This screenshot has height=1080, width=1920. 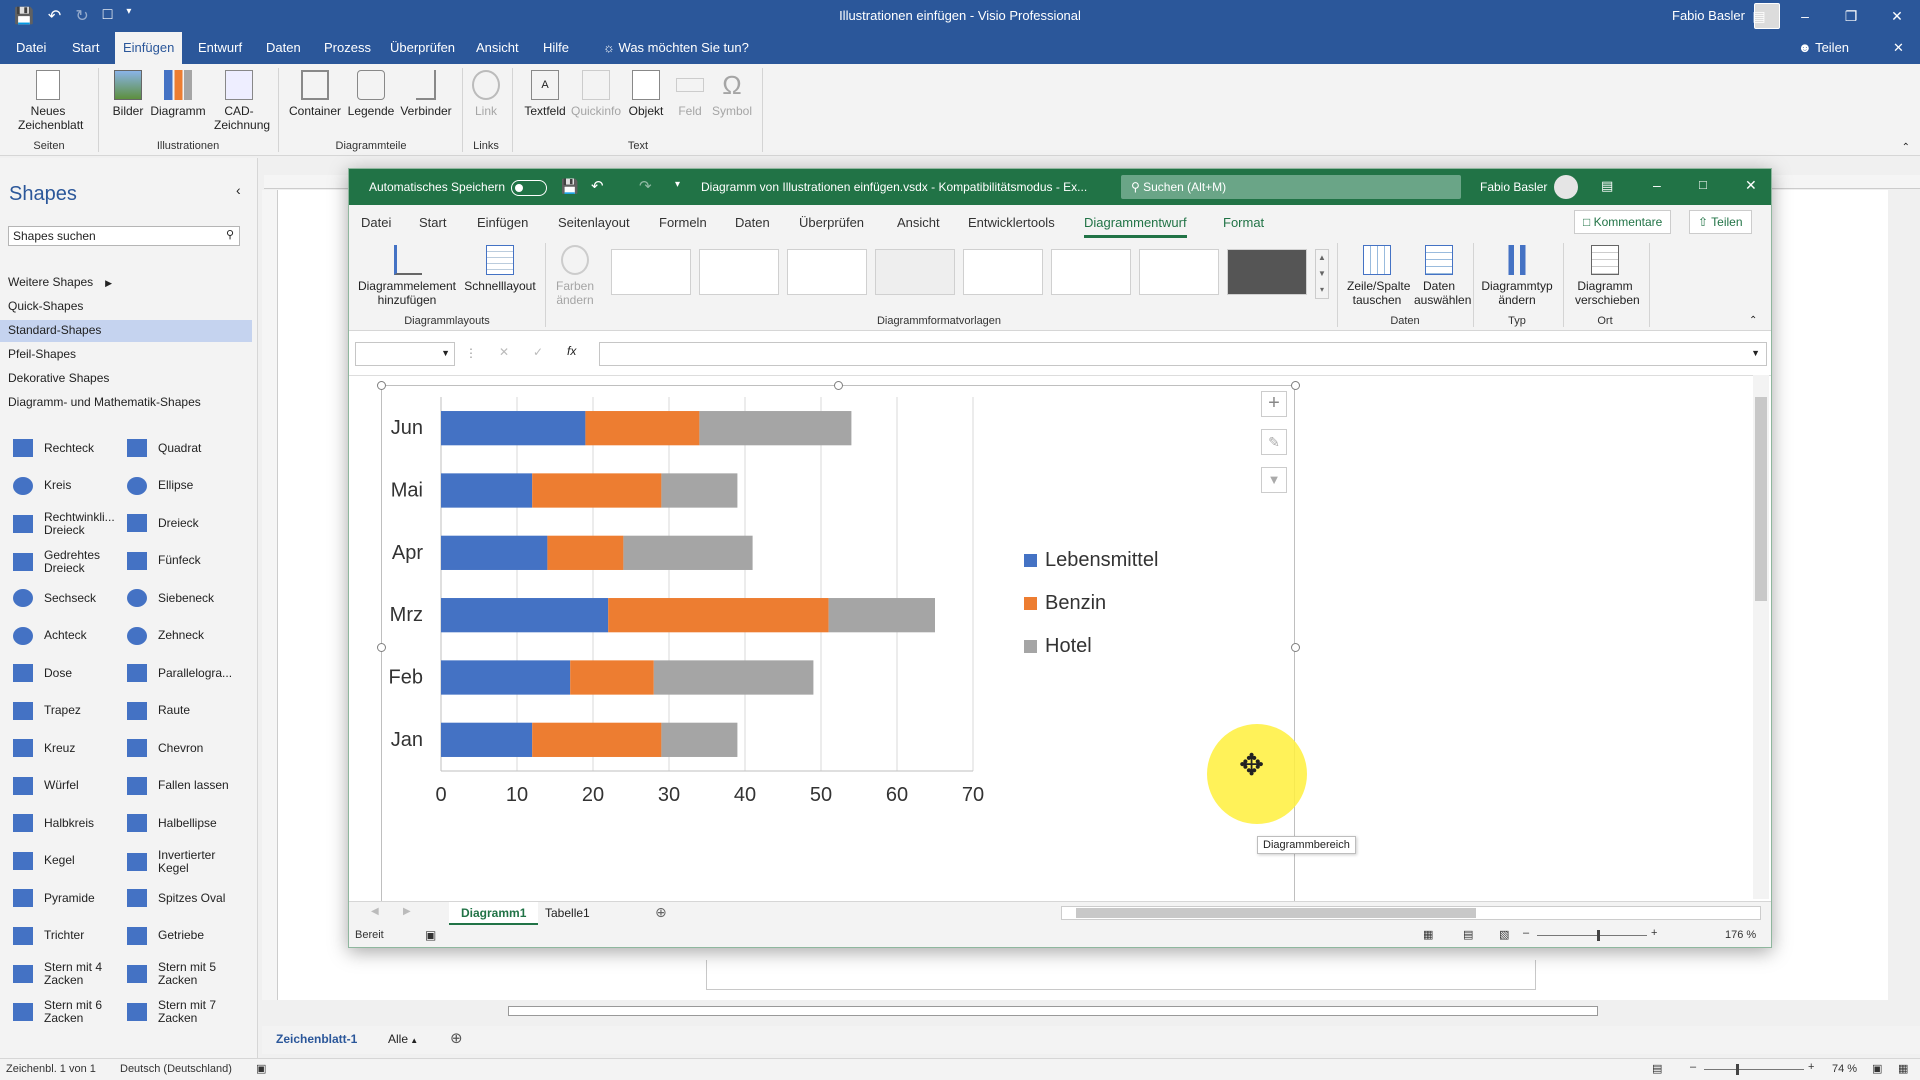 I want to click on visio-zoom-level: 74 %, so click(x=1844, y=1069).